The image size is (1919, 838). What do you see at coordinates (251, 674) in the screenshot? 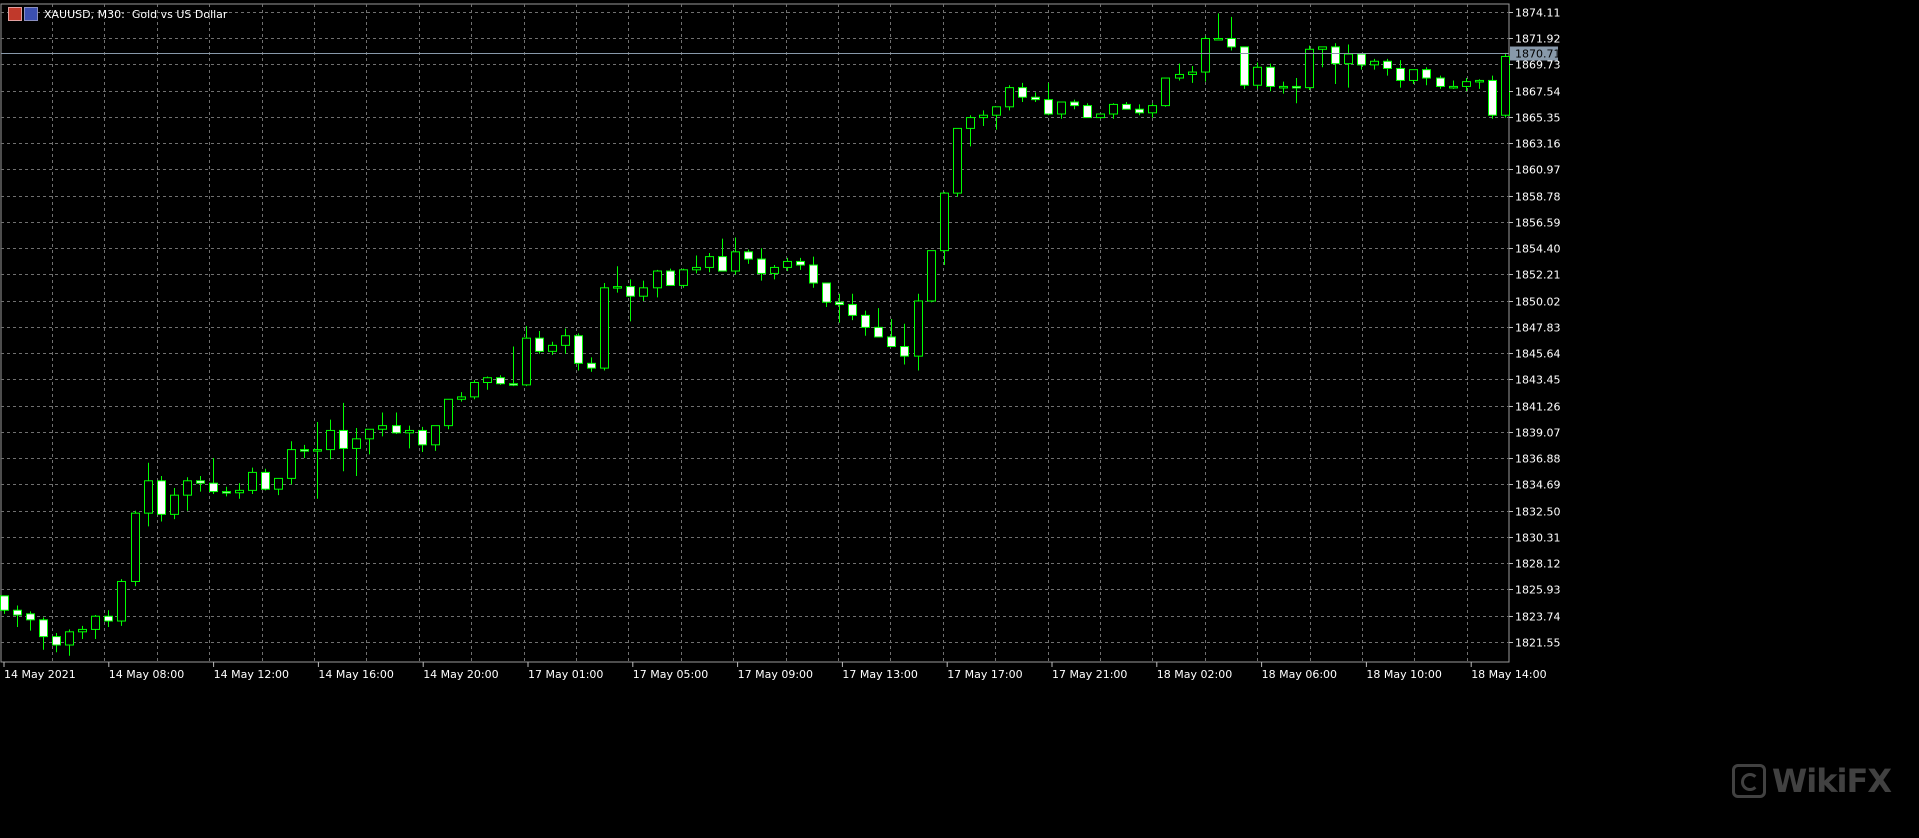
I see `time-tick-label: 14 May 12:00` at bounding box center [251, 674].